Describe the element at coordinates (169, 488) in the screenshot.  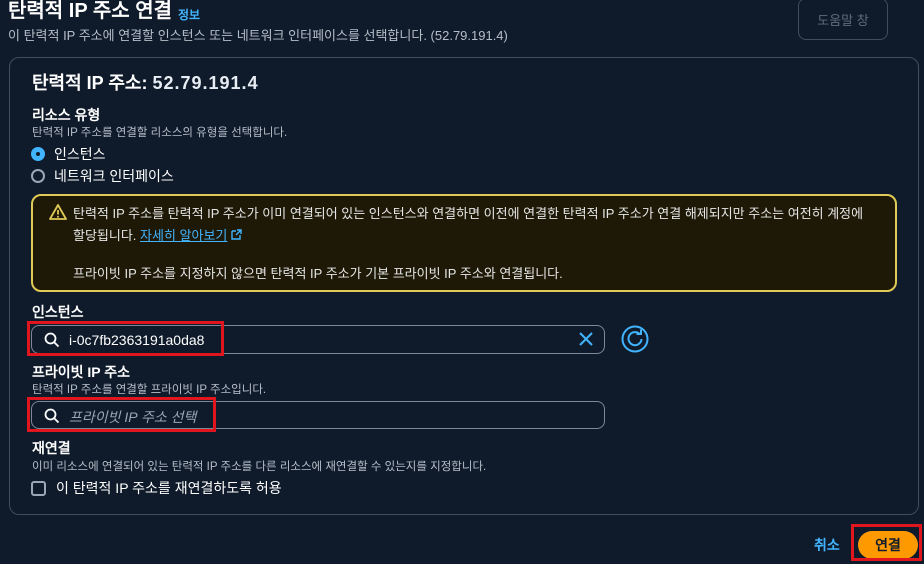
I see `reassociation-checkbox-label: 이 탄력적 IP 주소를 재연결하도록 허용` at that location.